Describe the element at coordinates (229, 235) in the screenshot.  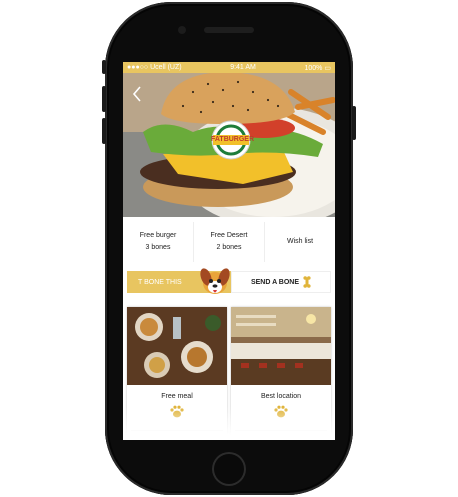
I see `reward-title: Free Desert` at that location.